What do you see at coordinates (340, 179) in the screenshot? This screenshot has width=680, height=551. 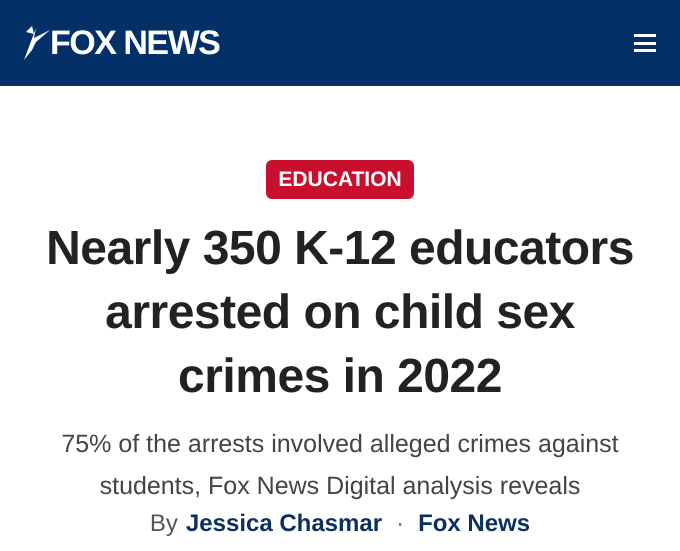 I see `category-tag: EDUCATION` at bounding box center [340, 179].